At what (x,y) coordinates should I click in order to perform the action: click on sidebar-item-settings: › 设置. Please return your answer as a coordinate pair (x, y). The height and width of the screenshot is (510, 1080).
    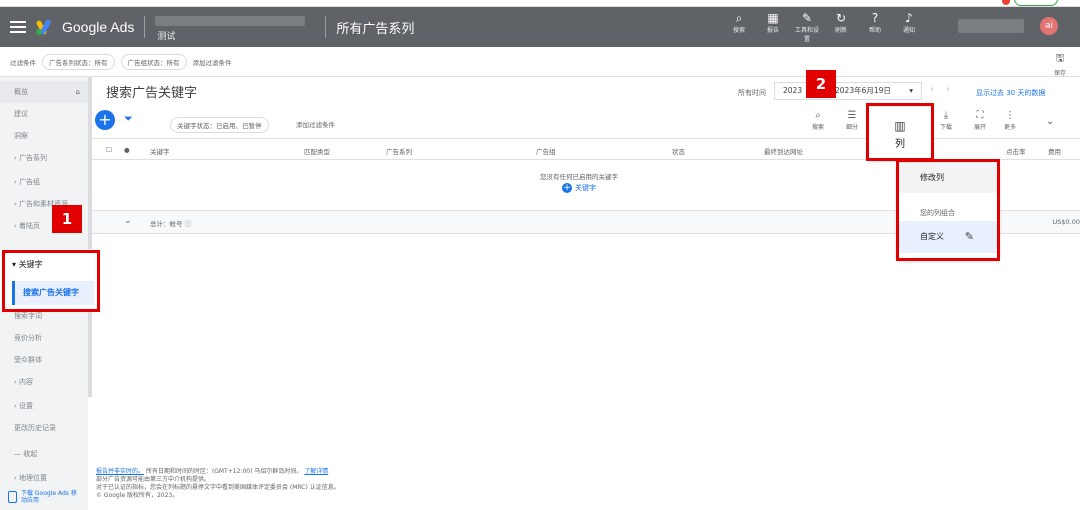
    Looking at the image, I should click on (44, 406).